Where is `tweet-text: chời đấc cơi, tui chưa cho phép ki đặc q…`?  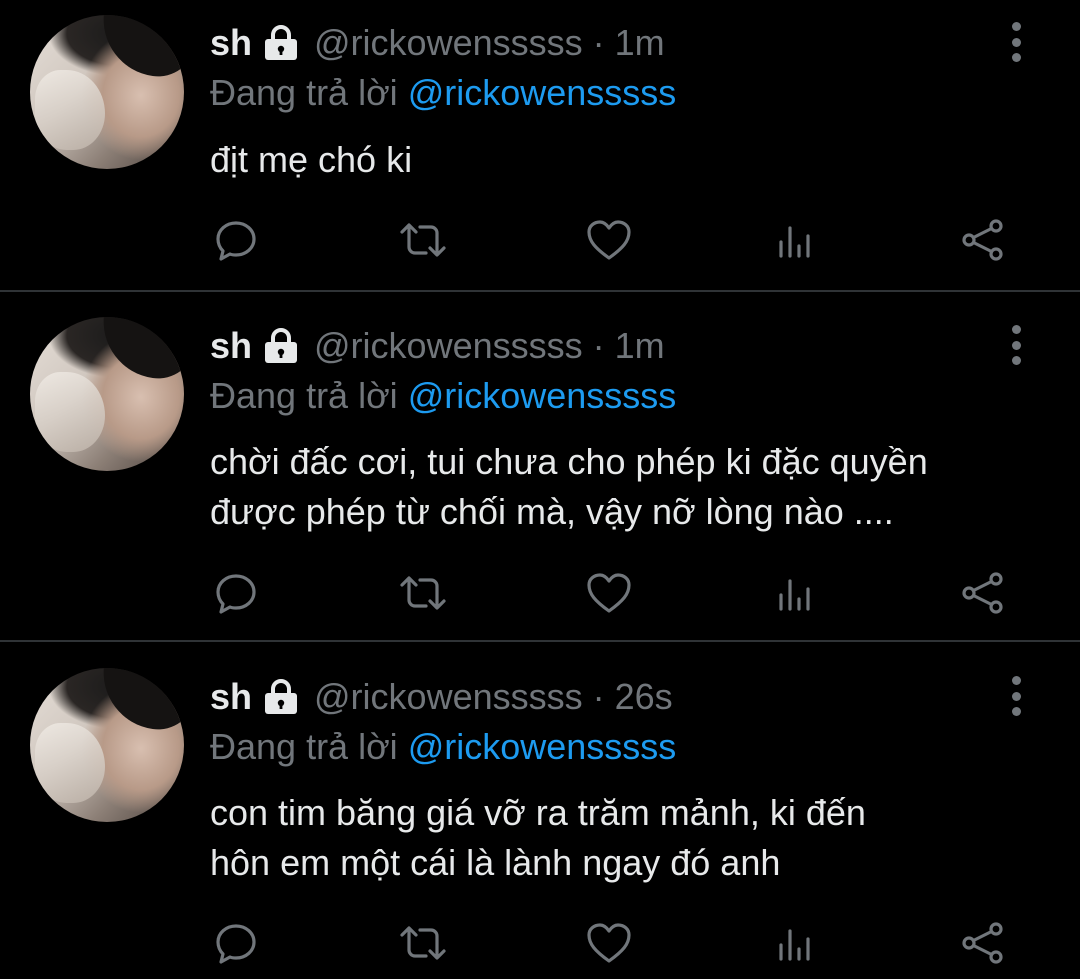
tweet-text: chời đấc cơi, tui chưa cho phép ki đặc q… is located at coordinates (635, 487).